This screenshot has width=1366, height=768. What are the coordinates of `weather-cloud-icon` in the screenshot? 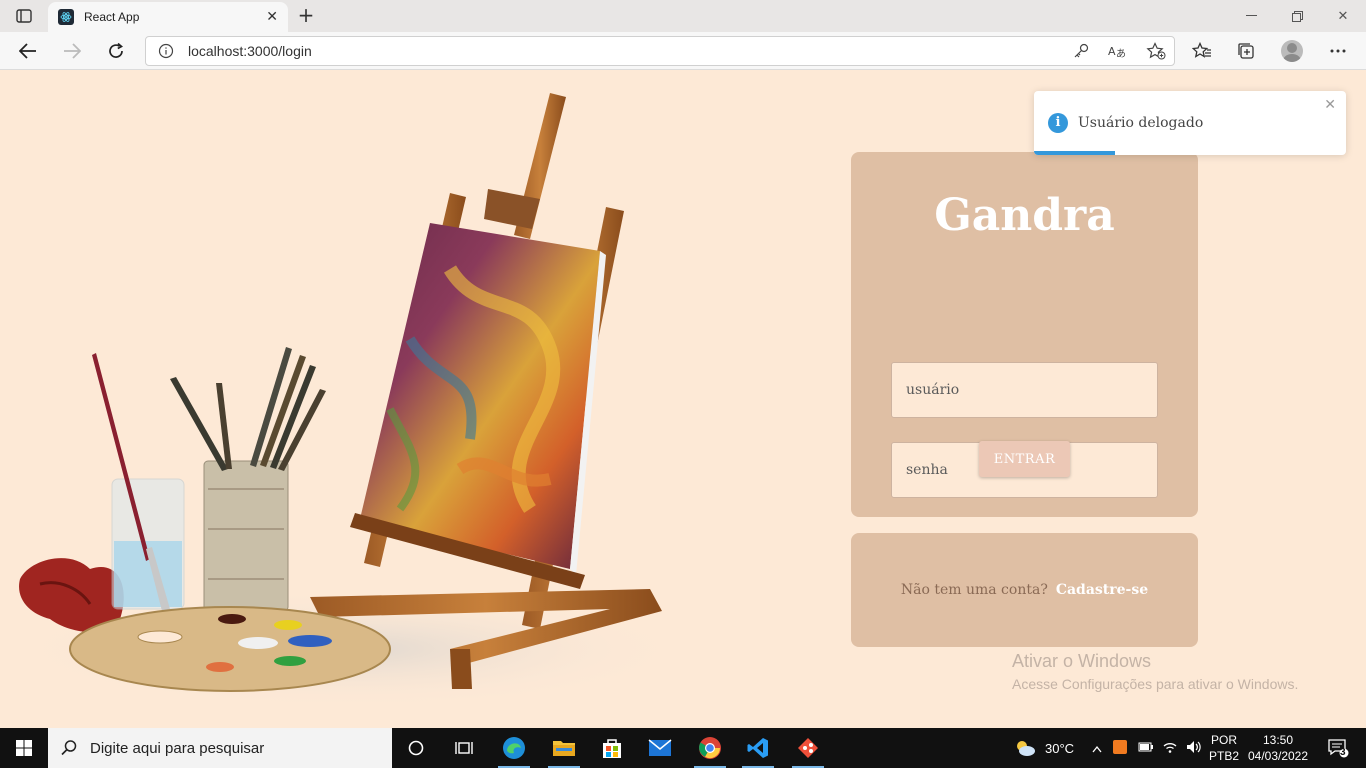 It's located at (1026, 748).